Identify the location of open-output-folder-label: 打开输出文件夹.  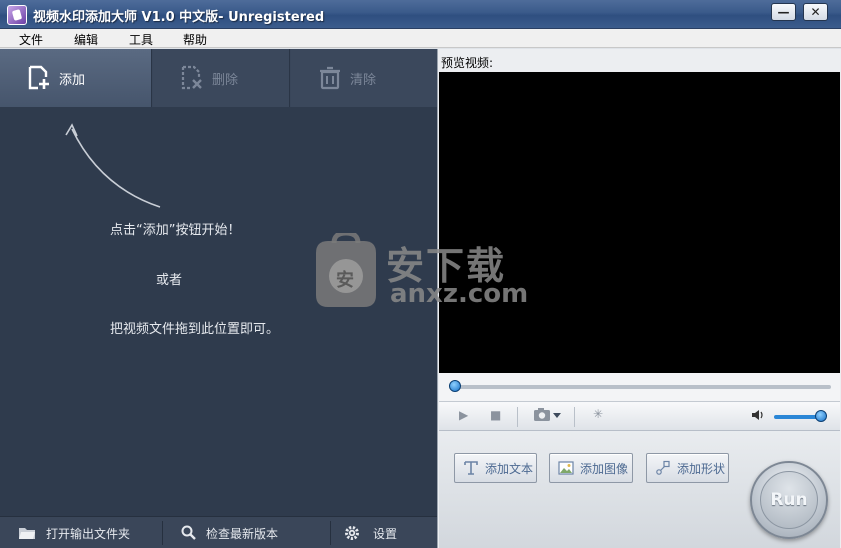
(88, 533).